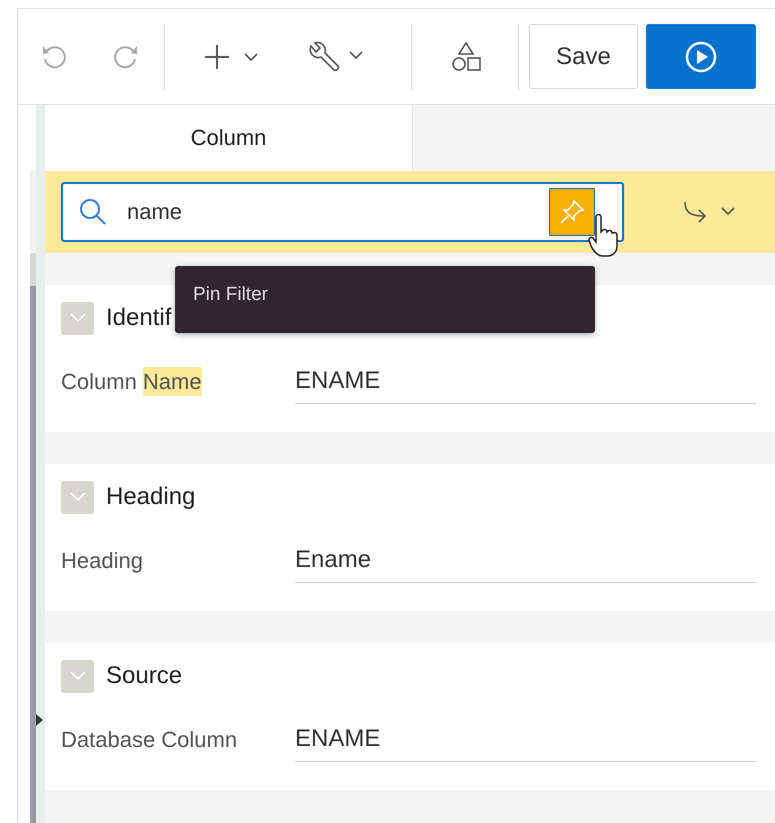 This screenshot has width=775, height=823. What do you see at coordinates (132, 382) in the screenshot?
I see `field-label: Column Name` at bounding box center [132, 382].